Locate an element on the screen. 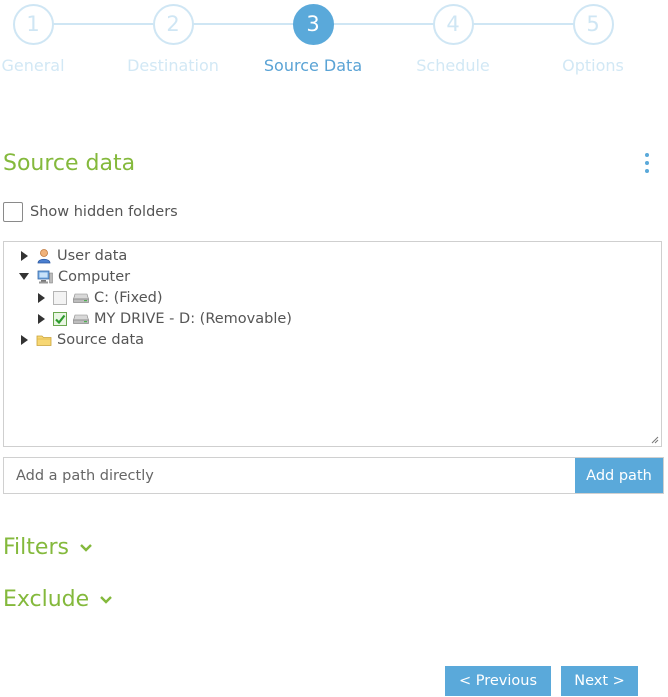 This screenshot has width=668, height=697. step-number: 1 is located at coordinates (33, 24).